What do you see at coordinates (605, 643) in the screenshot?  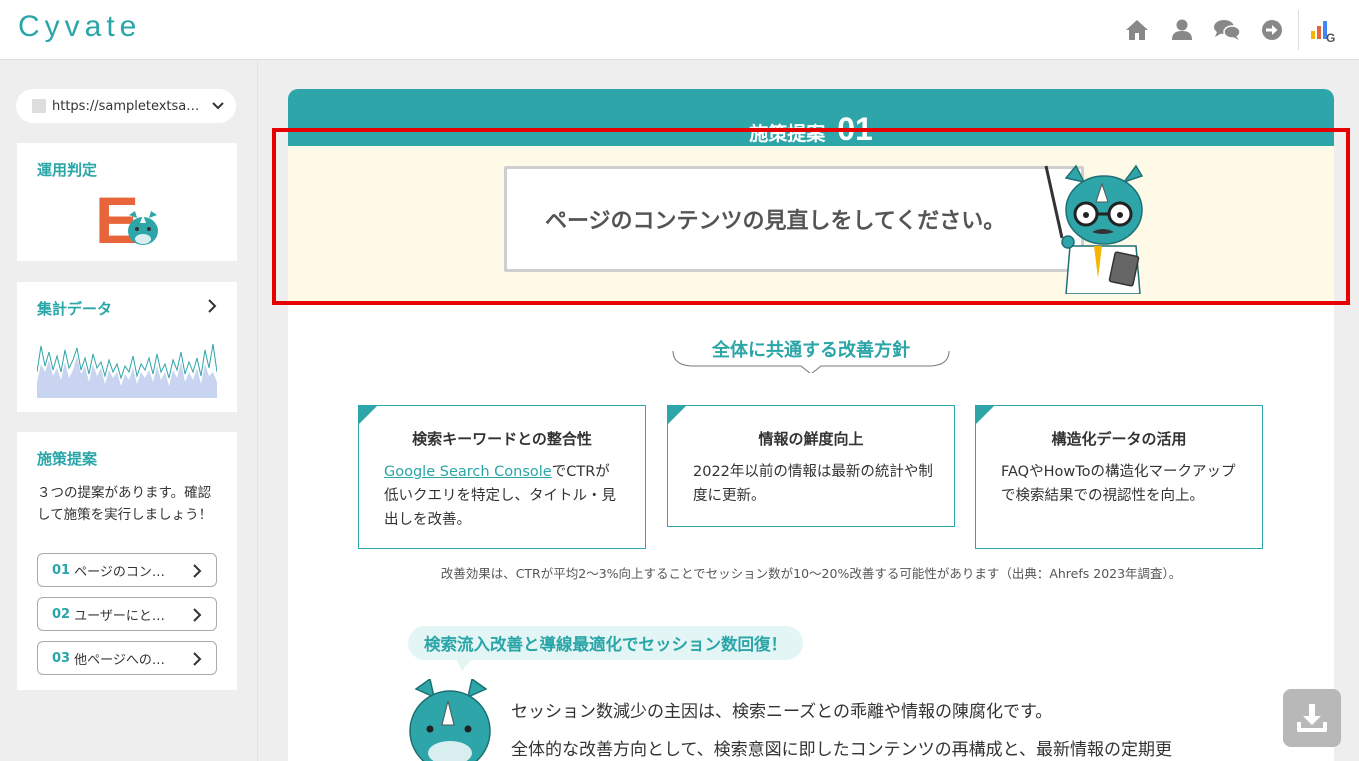 I see `summary-bubble: 検索流入改善と導線最適化でセッション数回復！` at bounding box center [605, 643].